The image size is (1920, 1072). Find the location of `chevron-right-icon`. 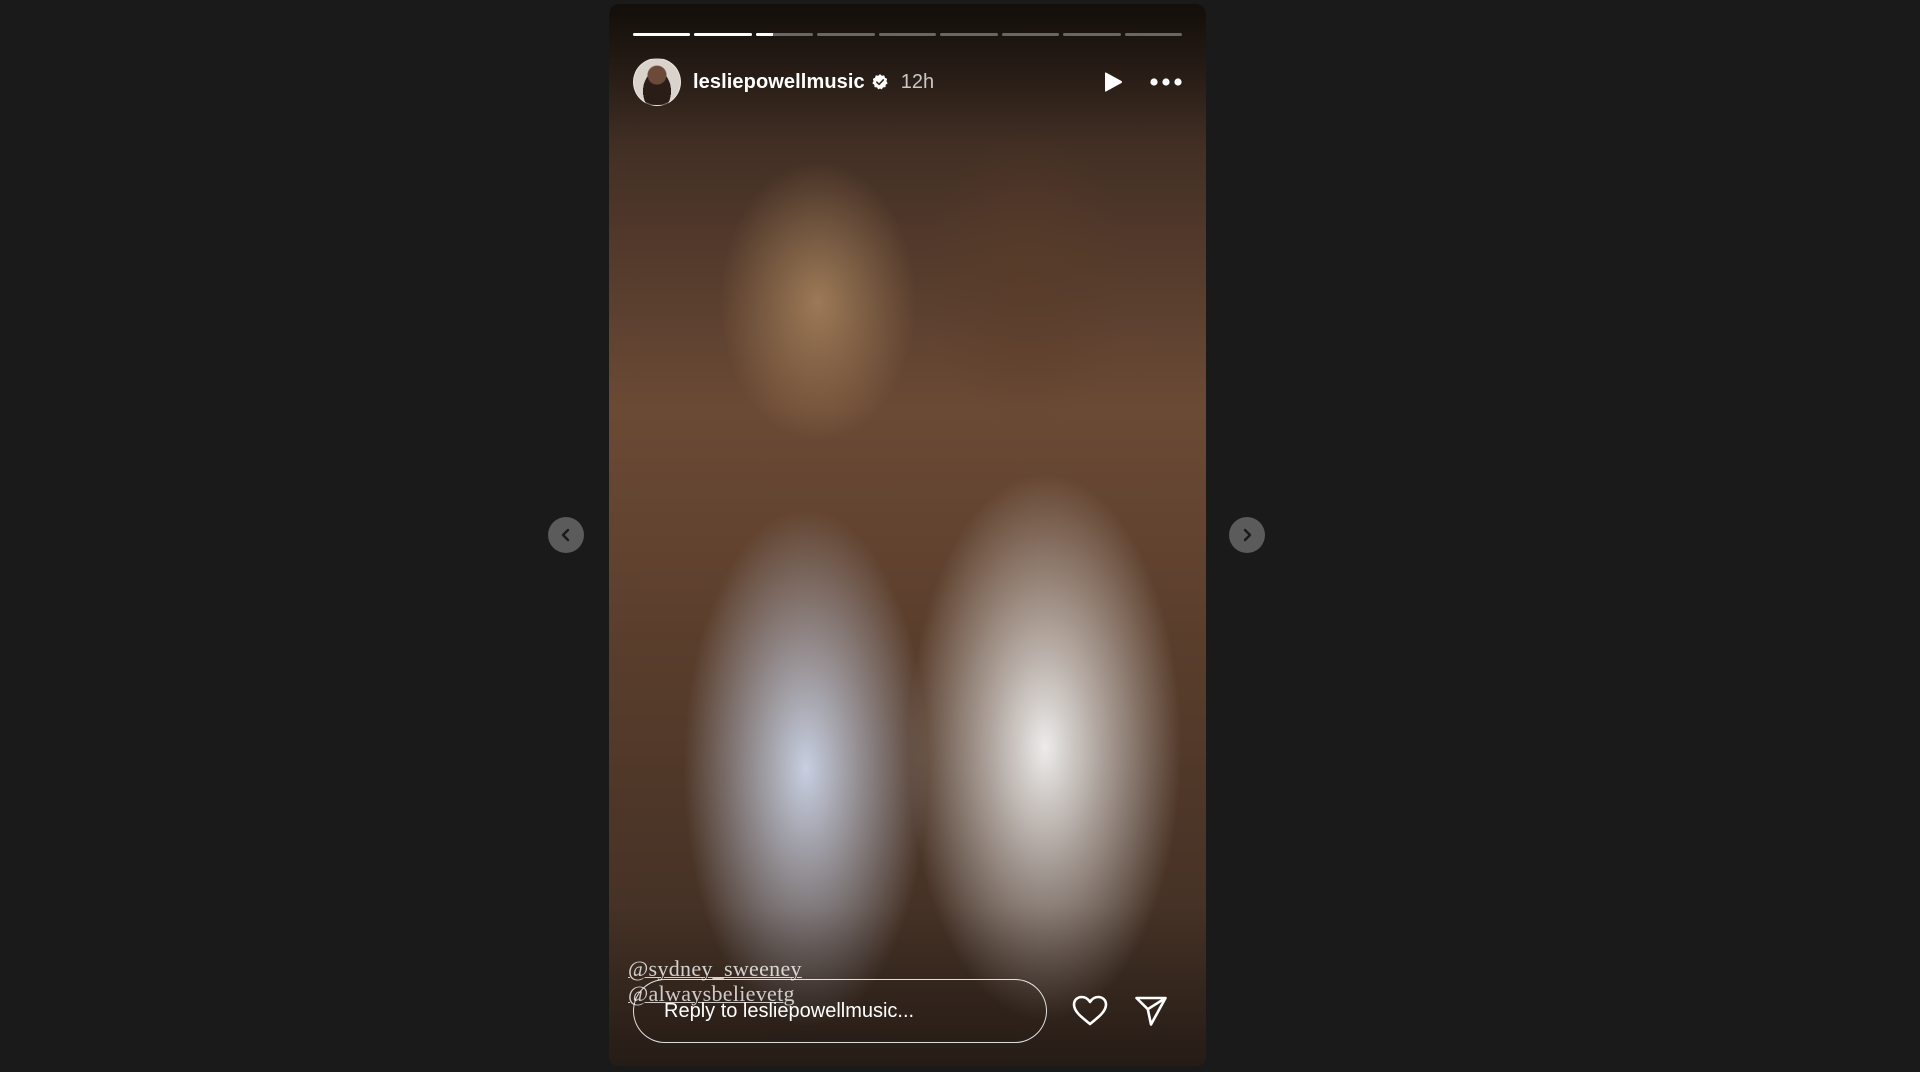

chevron-right-icon is located at coordinates (1247, 535).